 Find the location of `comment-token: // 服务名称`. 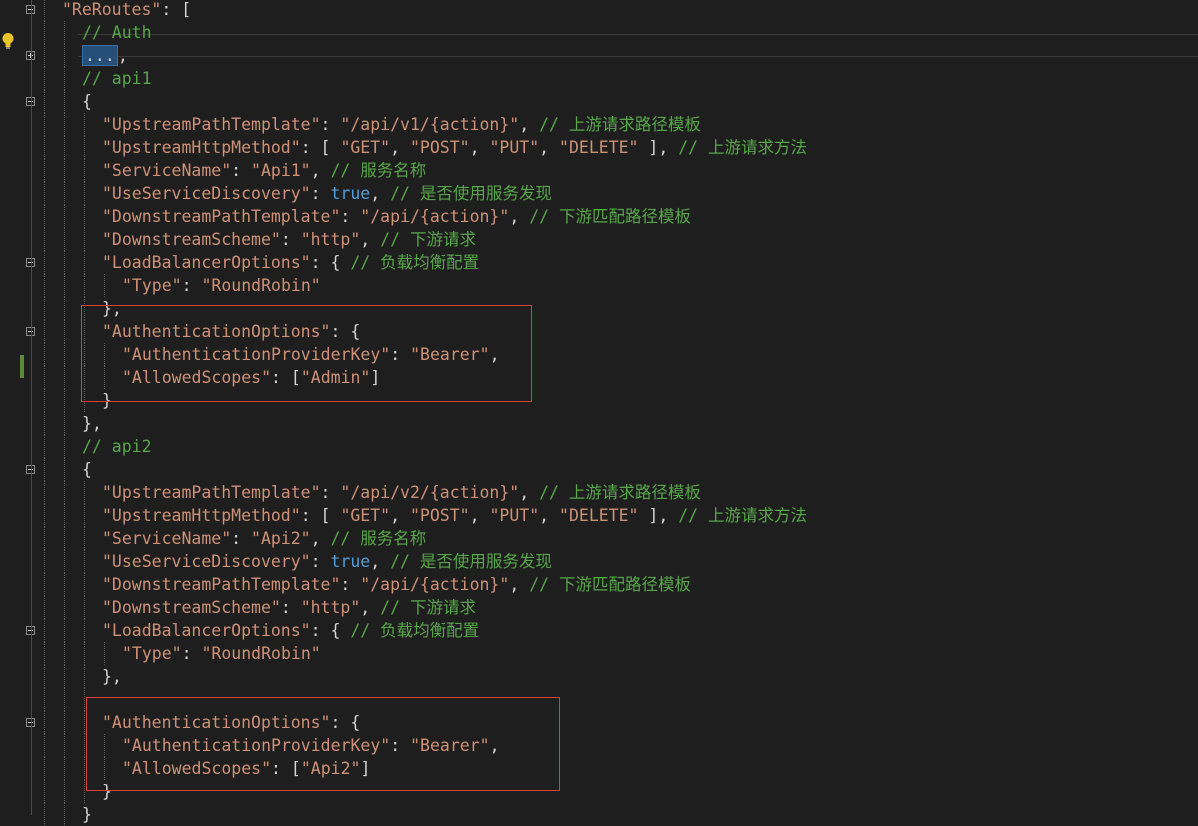

comment-token: // 服务名称 is located at coordinates (378, 170).